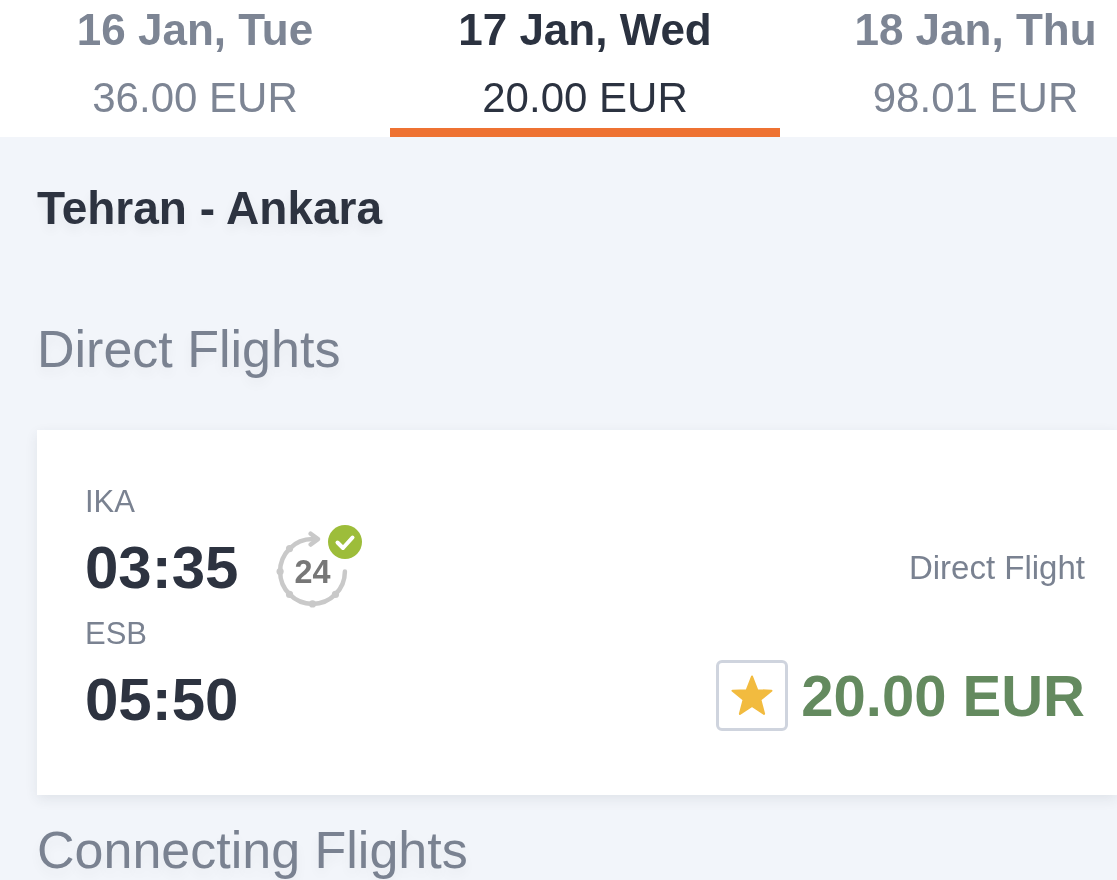  I want to click on section-heading: Direct Flights, so click(189, 349).